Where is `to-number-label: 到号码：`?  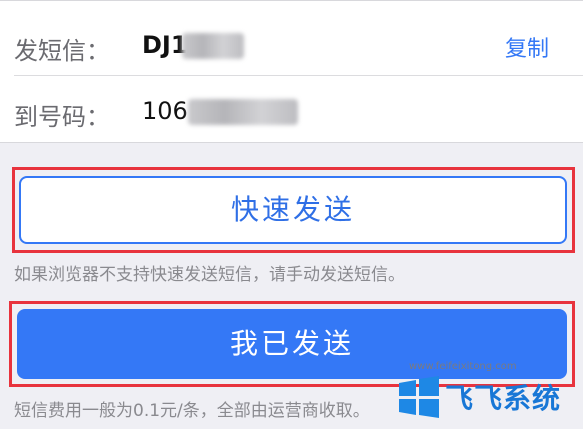 to-number-label: 到号码： is located at coordinates (62, 117).